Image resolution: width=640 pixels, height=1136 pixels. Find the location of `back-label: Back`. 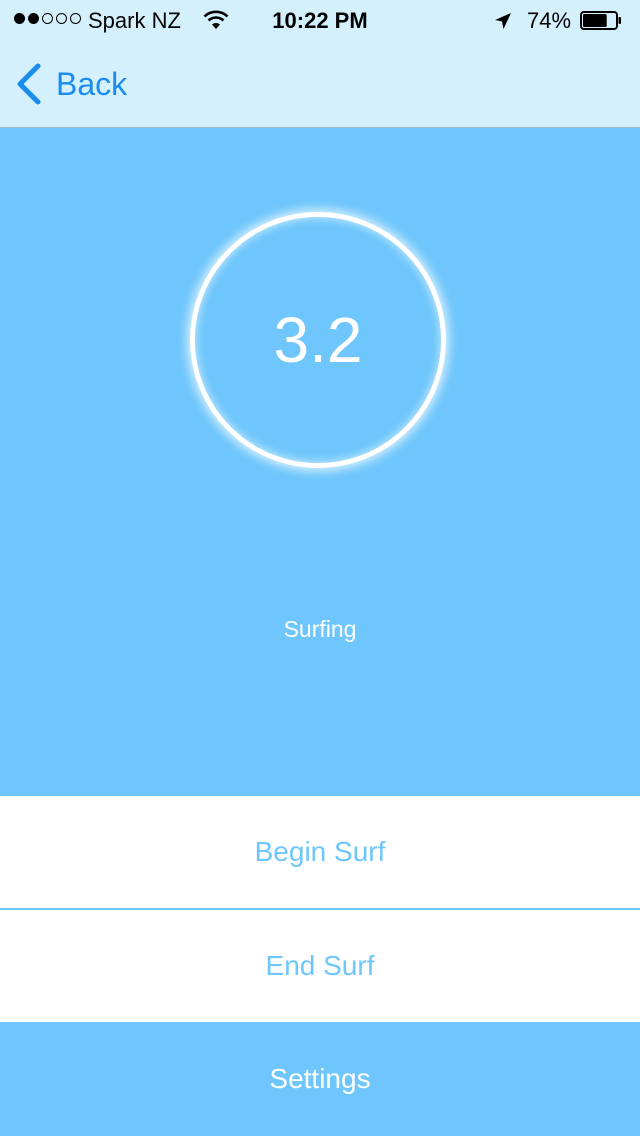

back-label: Back is located at coordinates (92, 83).